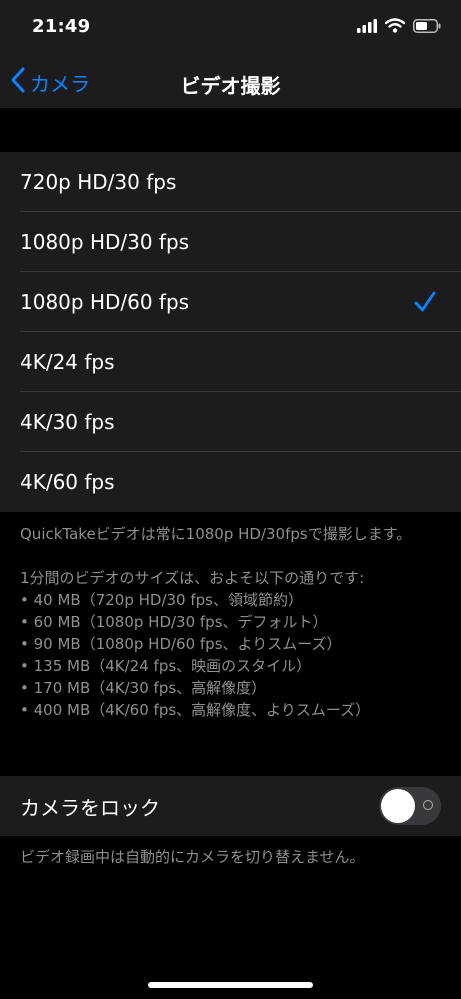 This screenshot has height=999, width=461. I want to click on lock-camera-row: カメラをロック, so click(230, 806).